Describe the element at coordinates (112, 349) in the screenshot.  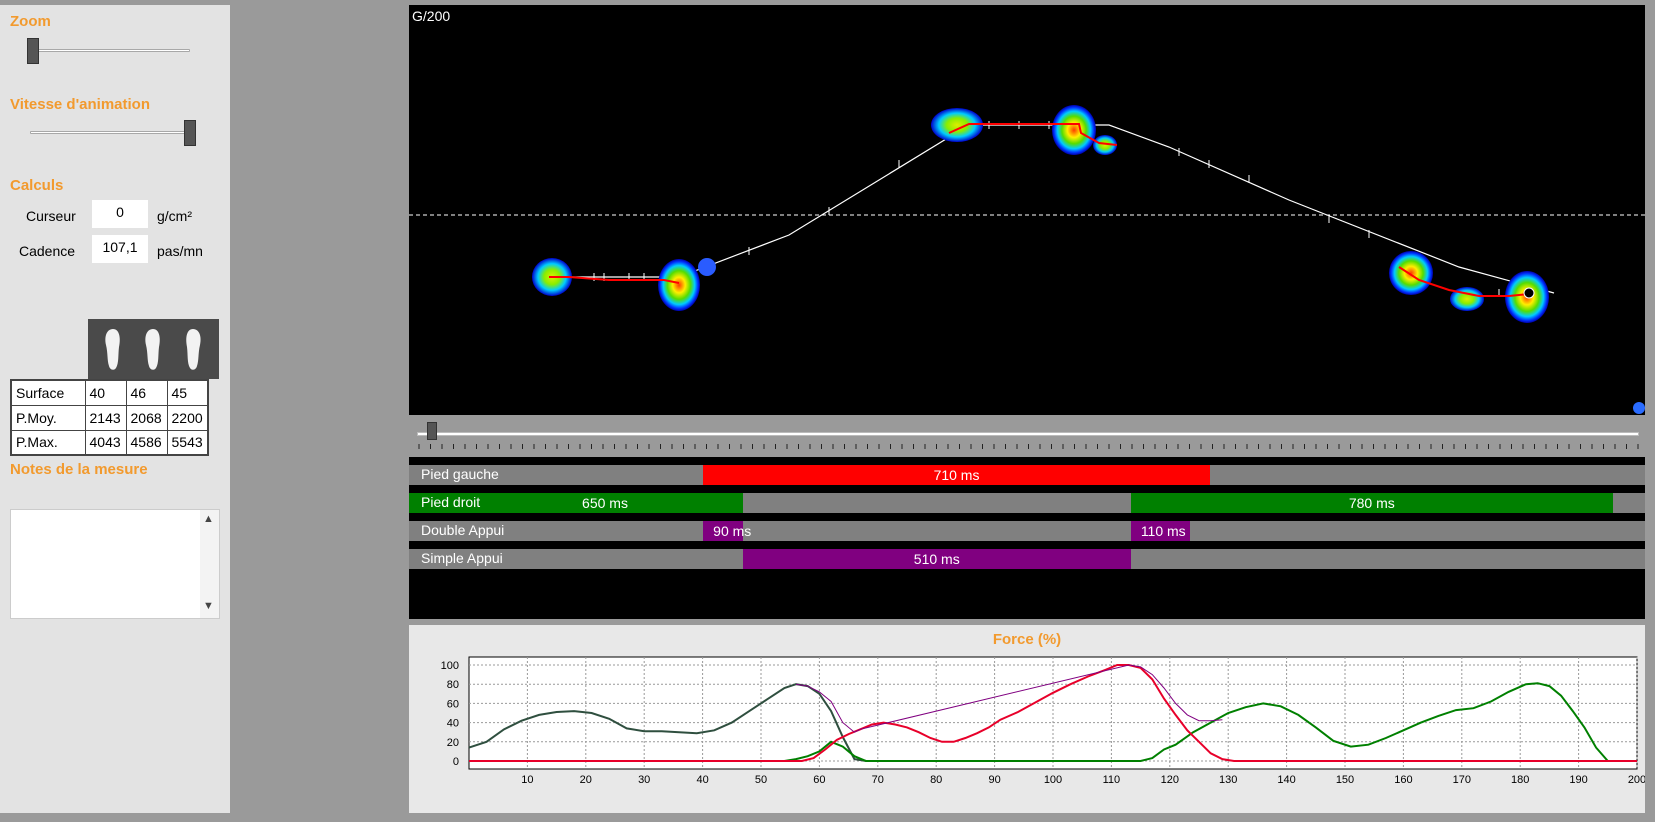
I see `left-foot-icon` at that location.